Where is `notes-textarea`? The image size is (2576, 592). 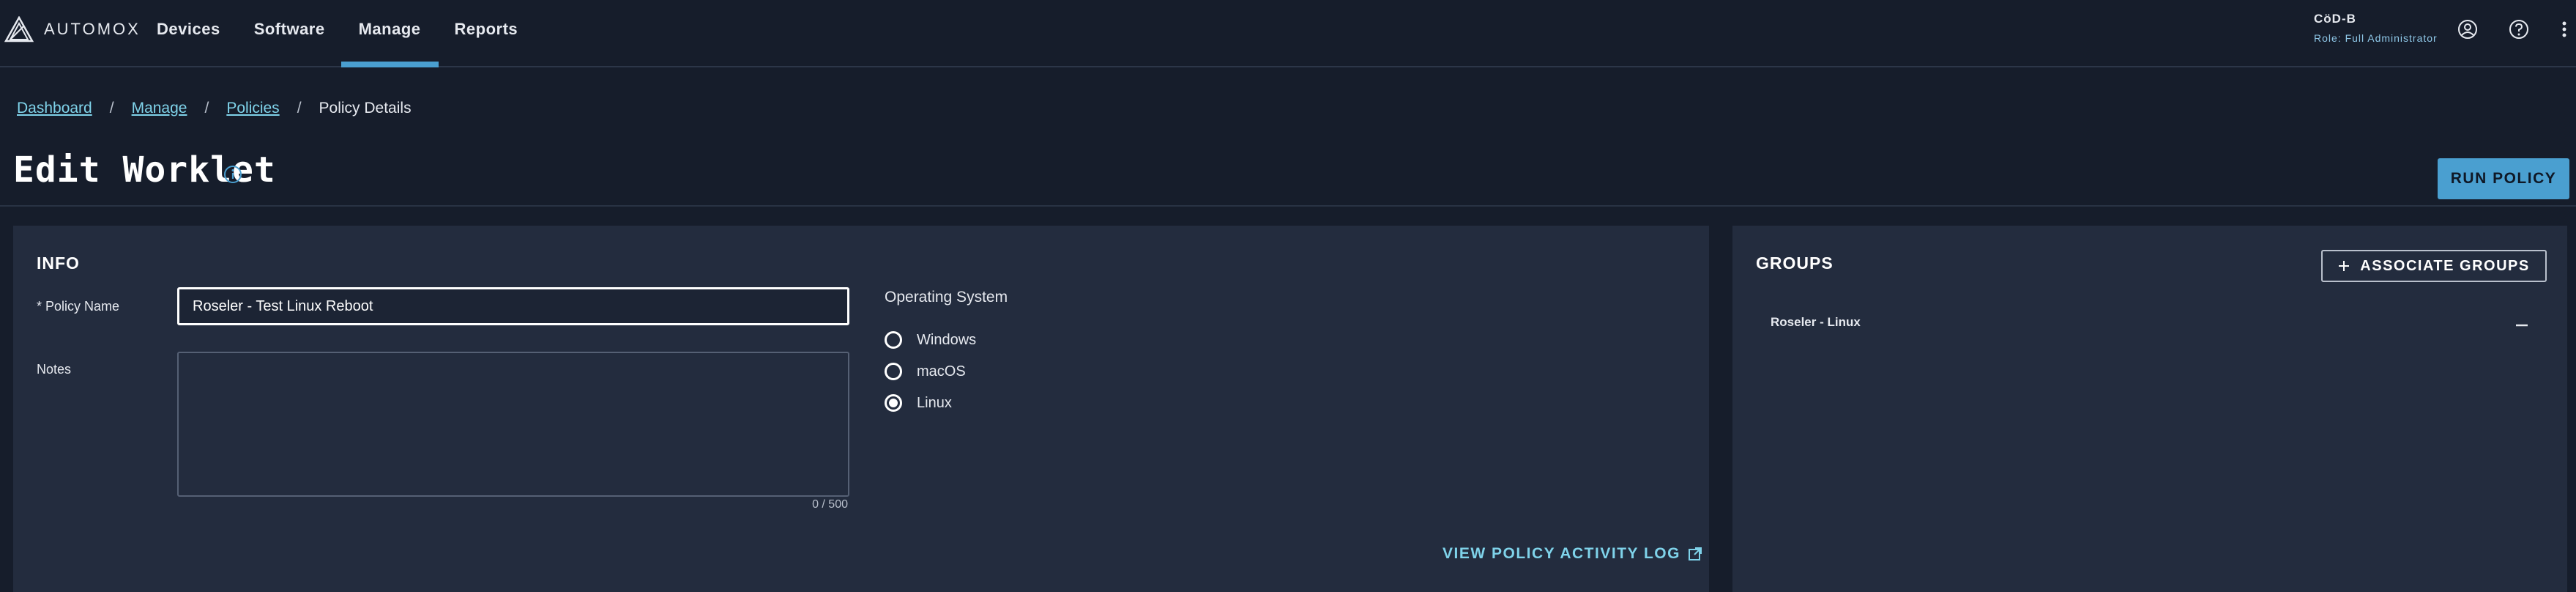
notes-textarea is located at coordinates (513, 424).